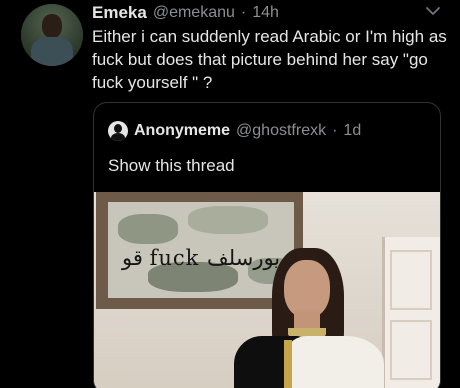  What do you see at coordinates (118, 131) in the screenshot?
I see `quoted-author-avatar` at bounding box center [118, 131].